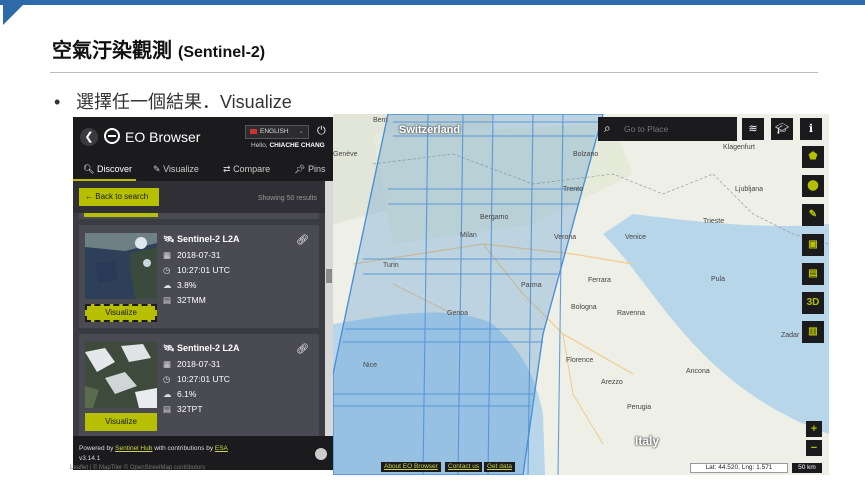  What do you see at coordinates (813, 303) in the screenshot?
I see `3d-view-icon: 3D` at bounding box center [813, 303].